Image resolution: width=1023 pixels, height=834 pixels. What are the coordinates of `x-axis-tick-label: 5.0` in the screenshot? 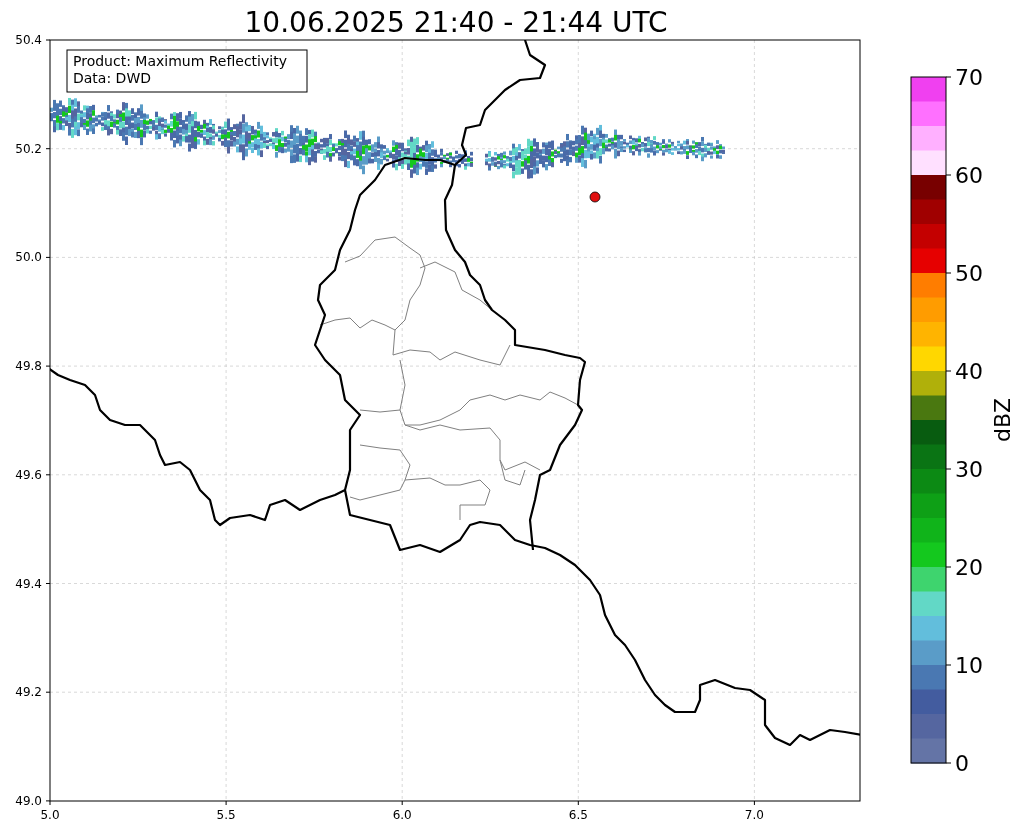 It's located at (50, 815).